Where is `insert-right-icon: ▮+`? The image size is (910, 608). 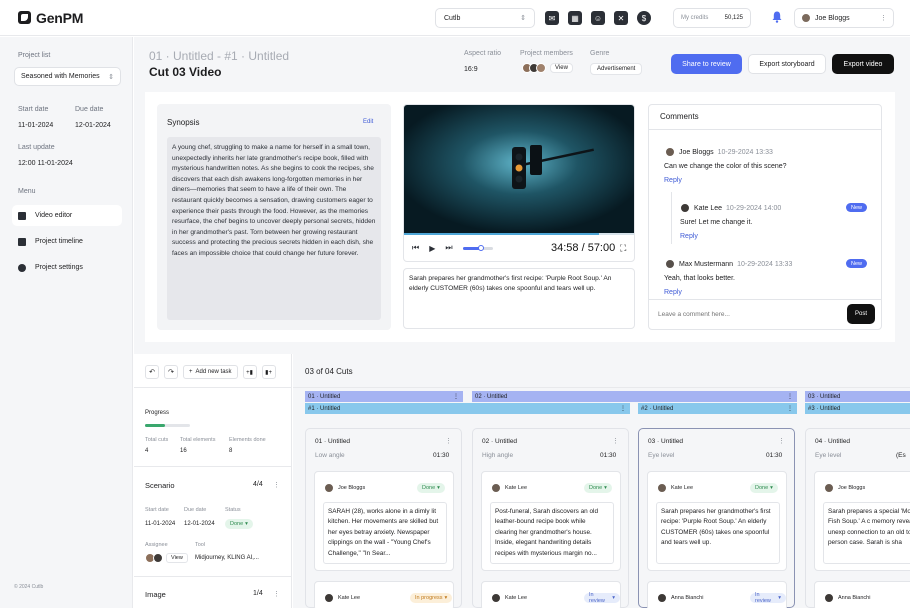
insert-right-icon: ▮+ is located at coordinates (268, 372).